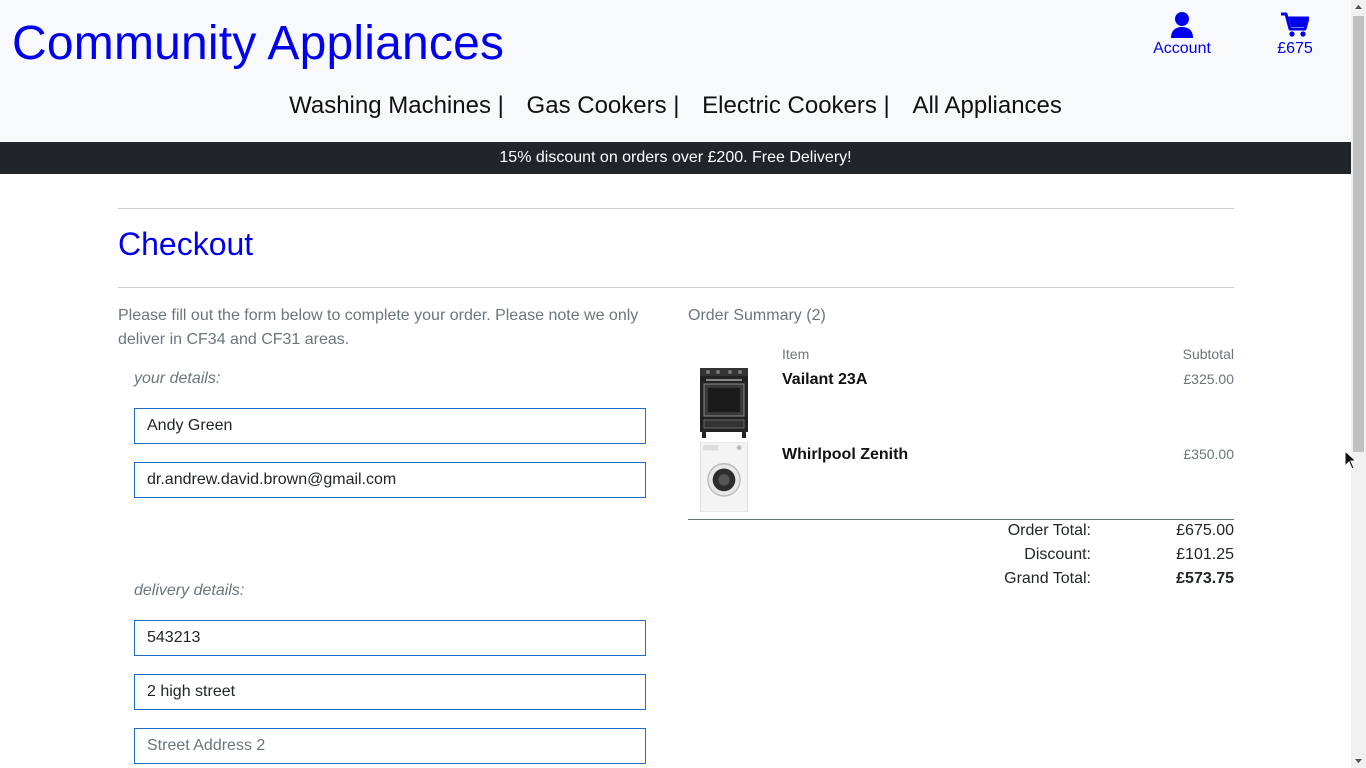 The image size is (1366, 768). I want to click on grand-total-value: £573.75, so click(1205, 578).